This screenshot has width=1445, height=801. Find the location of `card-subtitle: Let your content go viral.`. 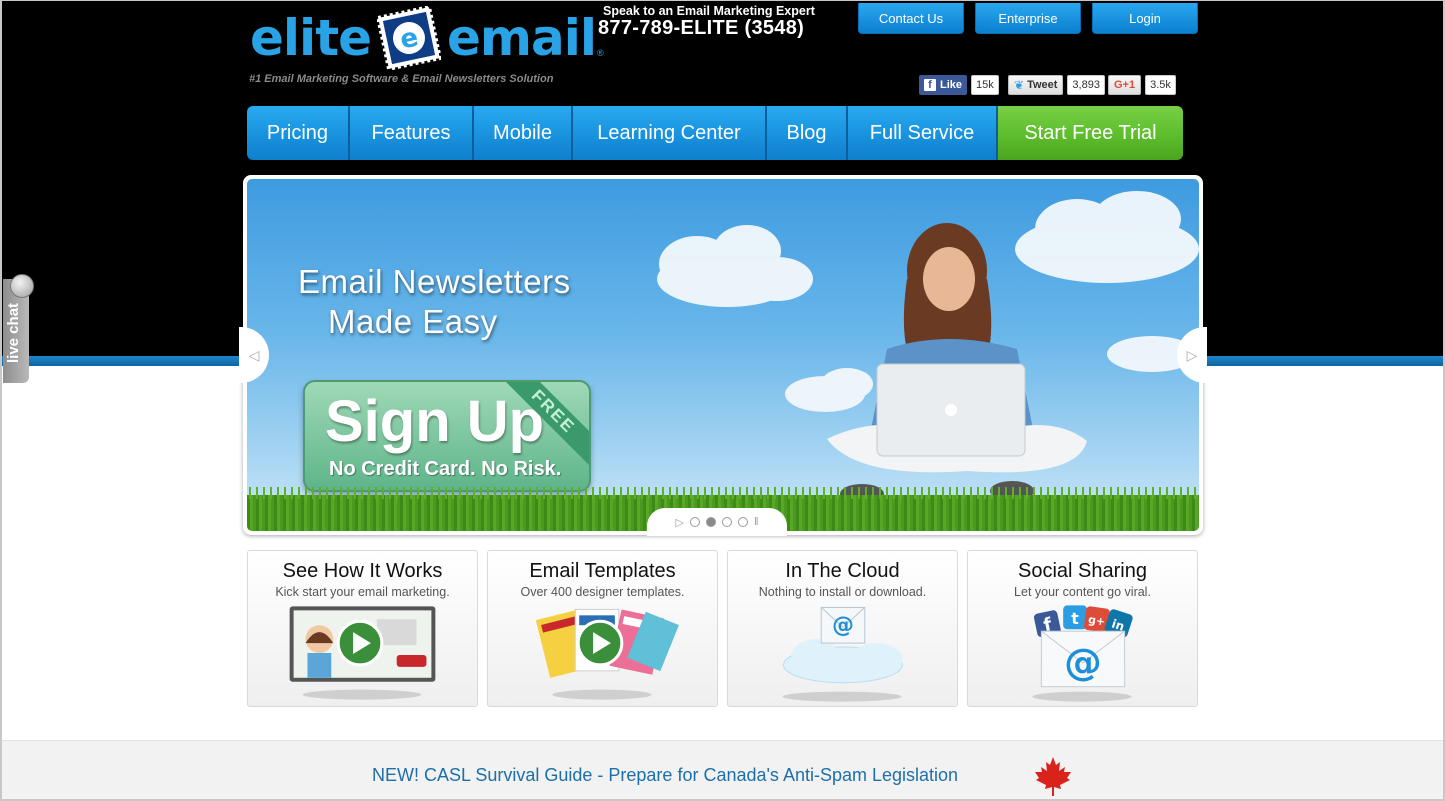

card-subtitle: Let your content go viral. is located at coordinates (1082, 592).